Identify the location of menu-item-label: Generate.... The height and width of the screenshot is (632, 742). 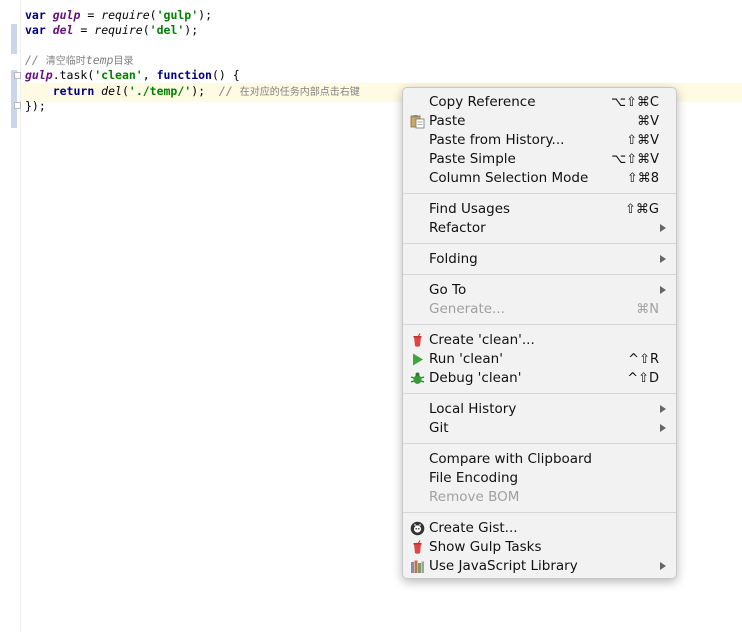
(467, 309).